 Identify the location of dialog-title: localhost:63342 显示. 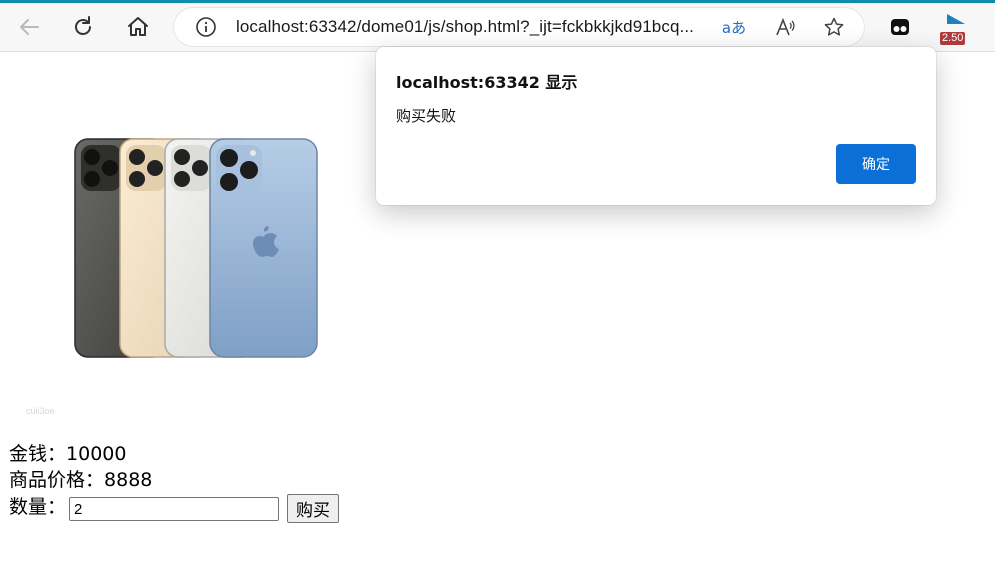
(487, 82).